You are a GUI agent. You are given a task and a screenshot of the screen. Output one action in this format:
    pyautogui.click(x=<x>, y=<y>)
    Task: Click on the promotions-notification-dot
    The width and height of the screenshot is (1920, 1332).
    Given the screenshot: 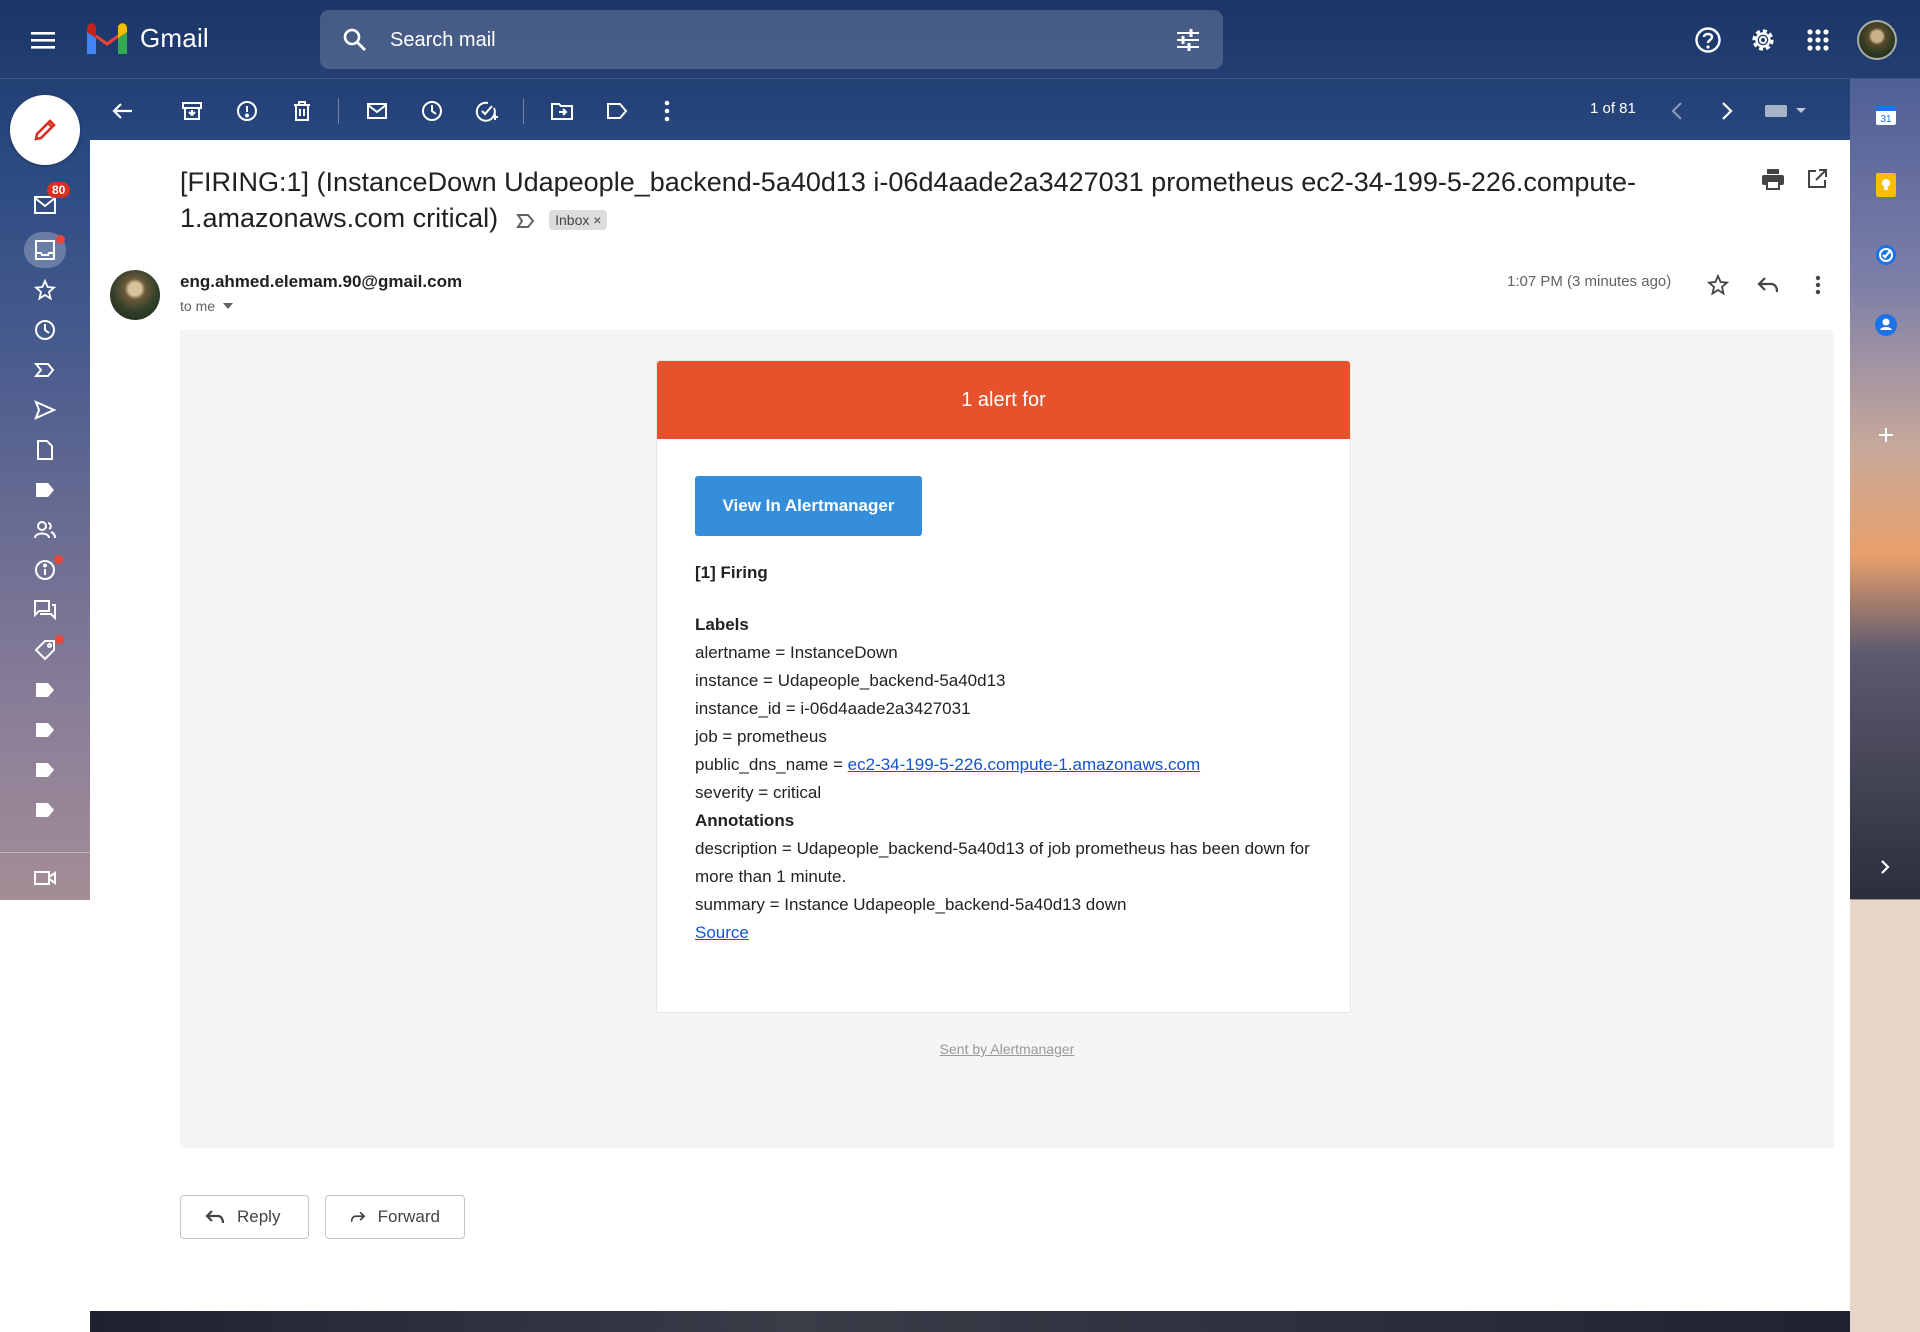 What is the action you would take?
    pyautogui.click(x=59, y=639)
    